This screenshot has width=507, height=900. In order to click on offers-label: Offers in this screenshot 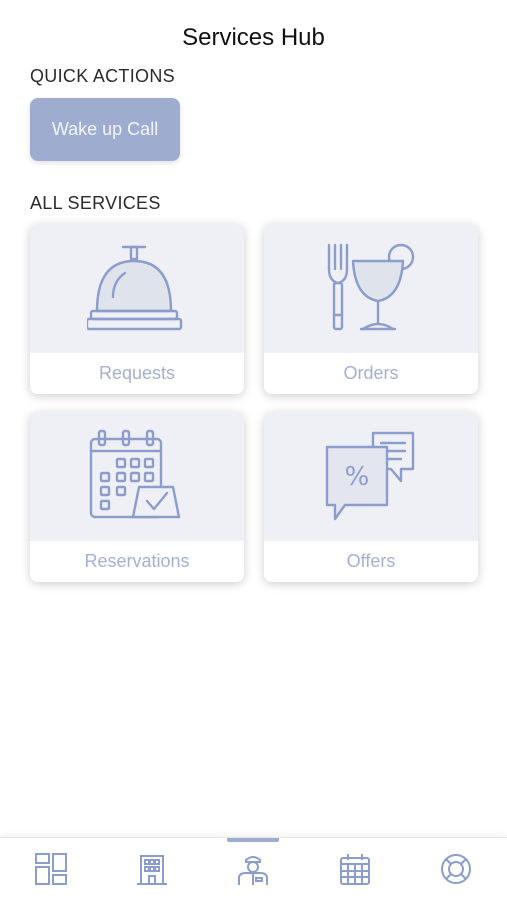, I will do `click(371, 561)`.